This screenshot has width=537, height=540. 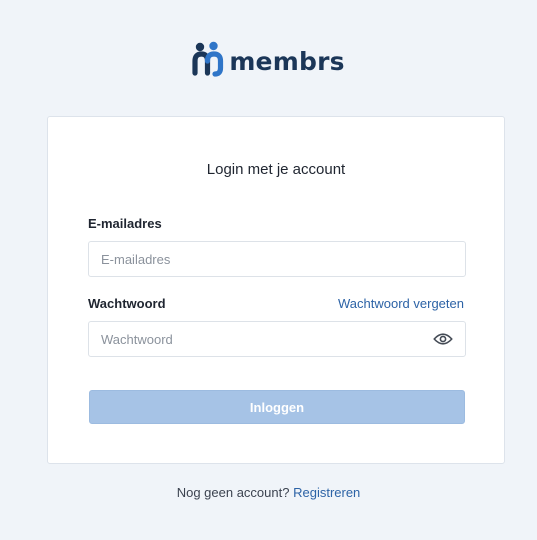 I want to click on email-field-wrapper, so click(x=277, y=259).